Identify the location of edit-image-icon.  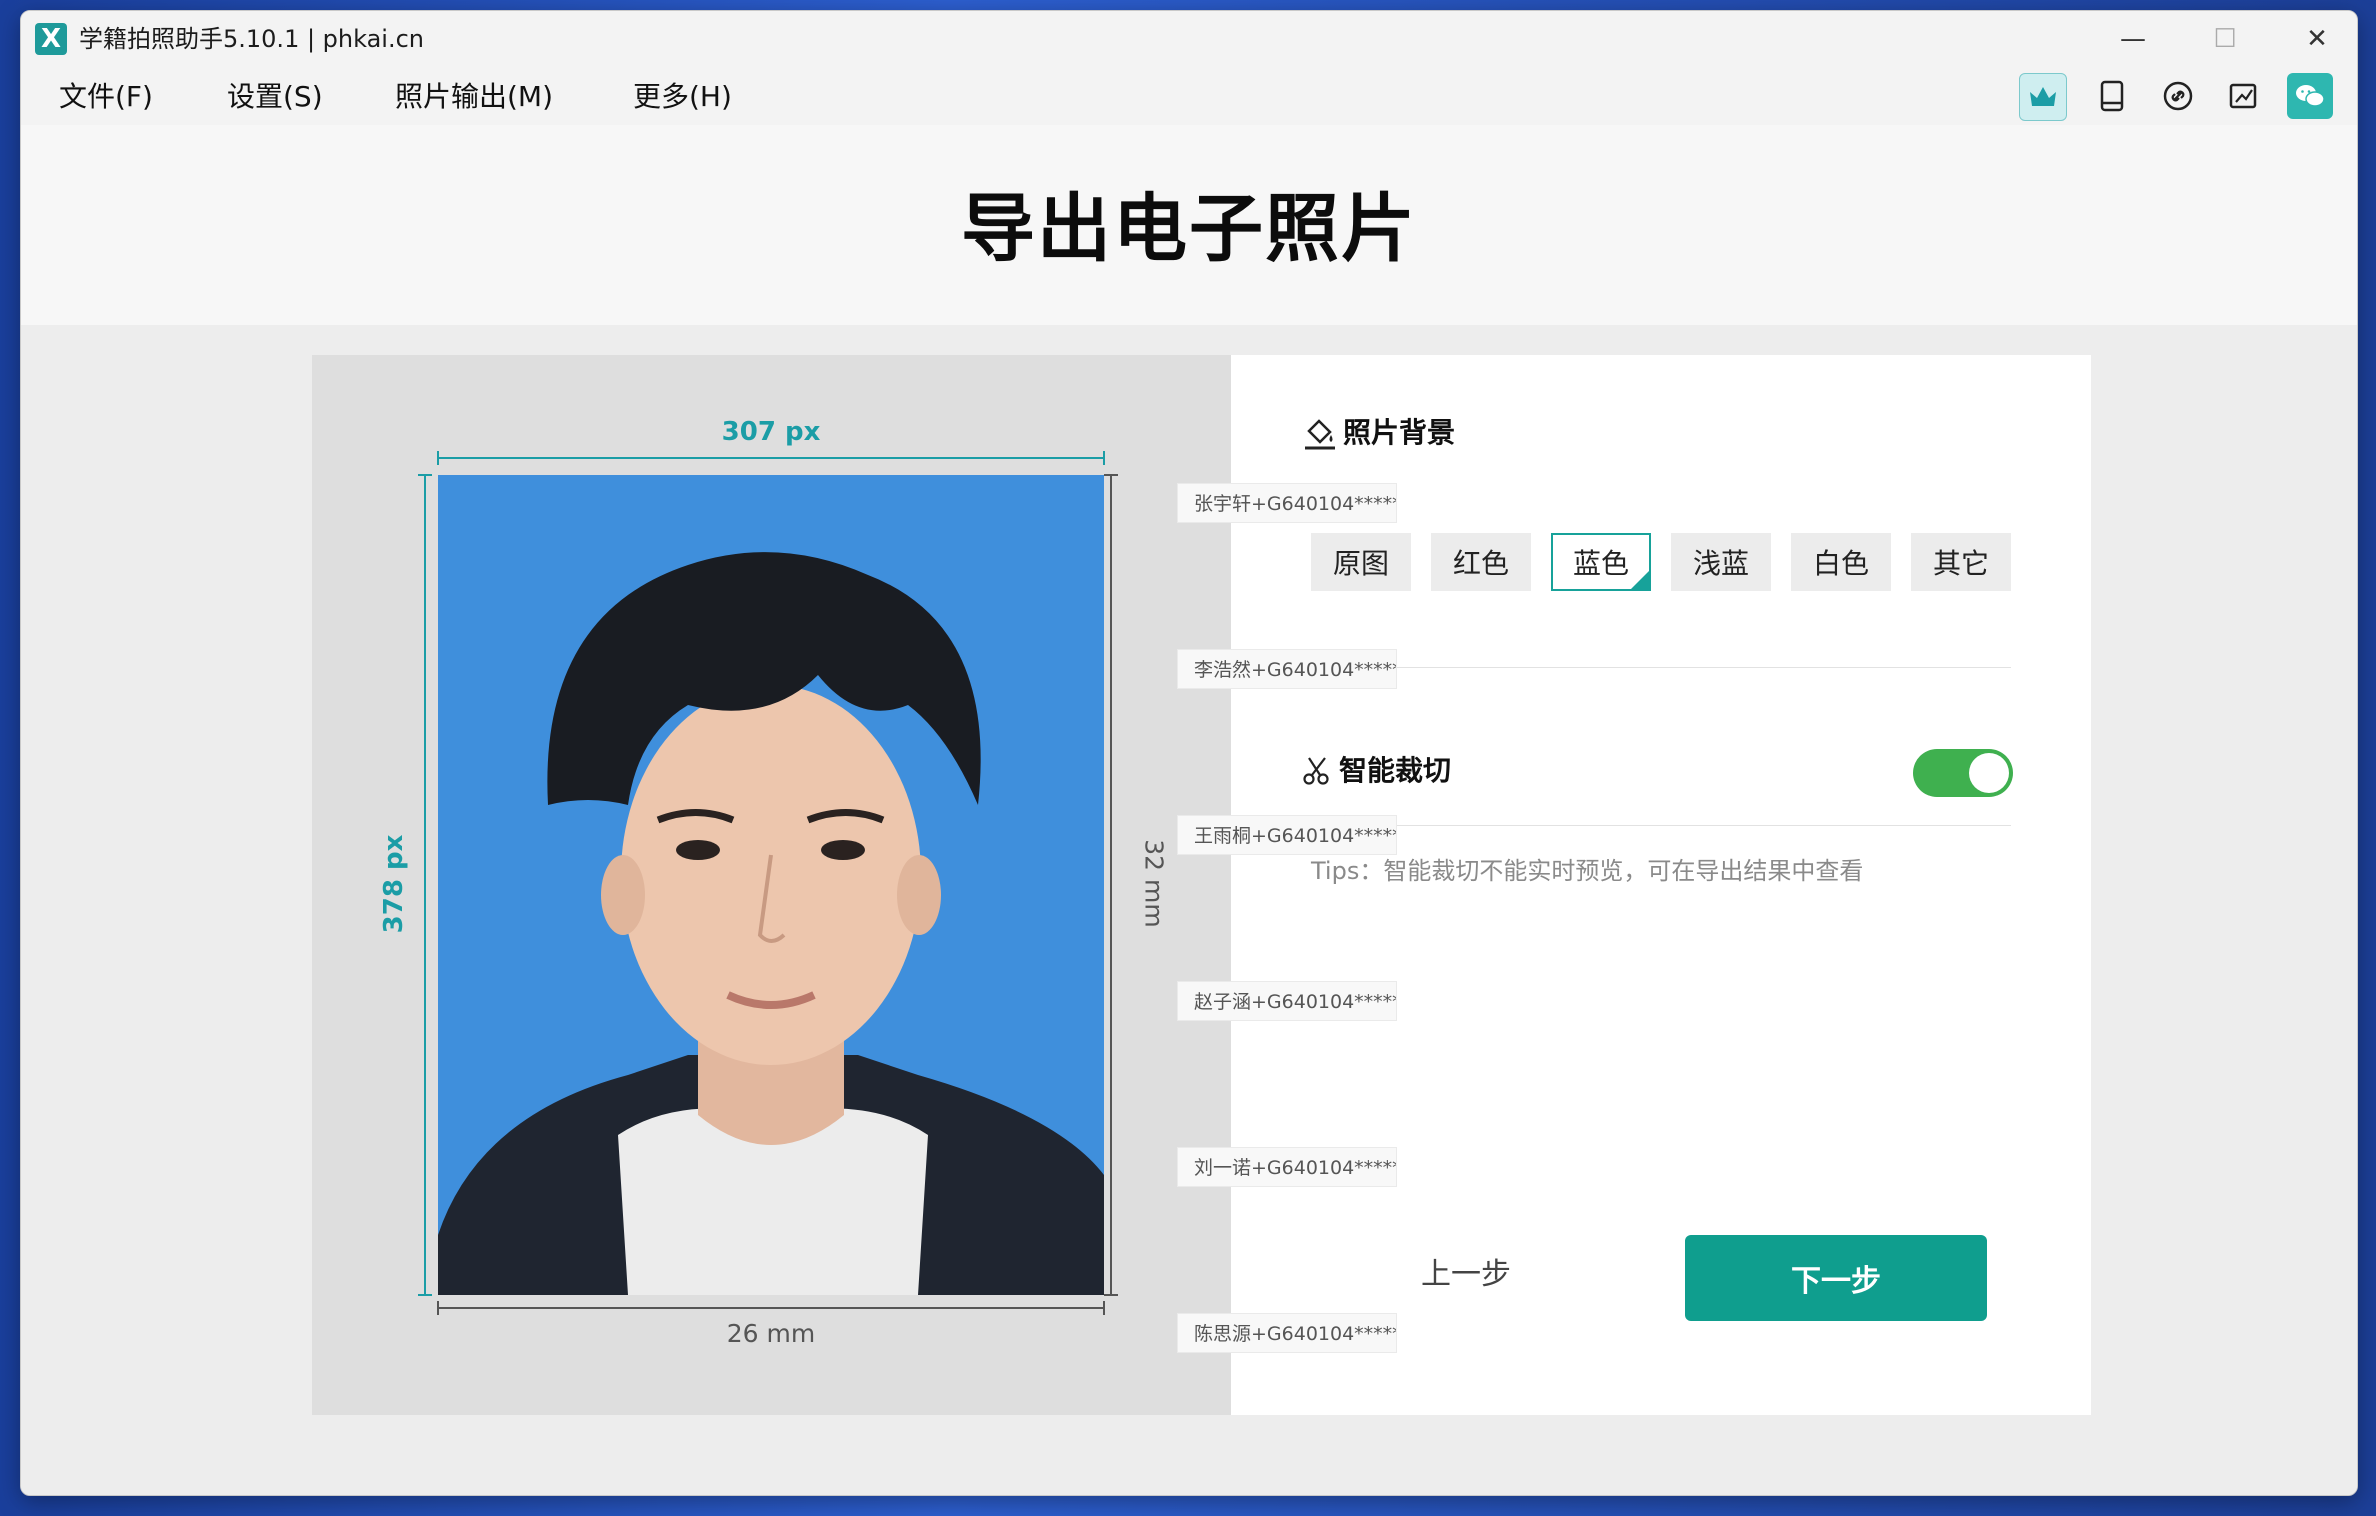
(2243, 96).